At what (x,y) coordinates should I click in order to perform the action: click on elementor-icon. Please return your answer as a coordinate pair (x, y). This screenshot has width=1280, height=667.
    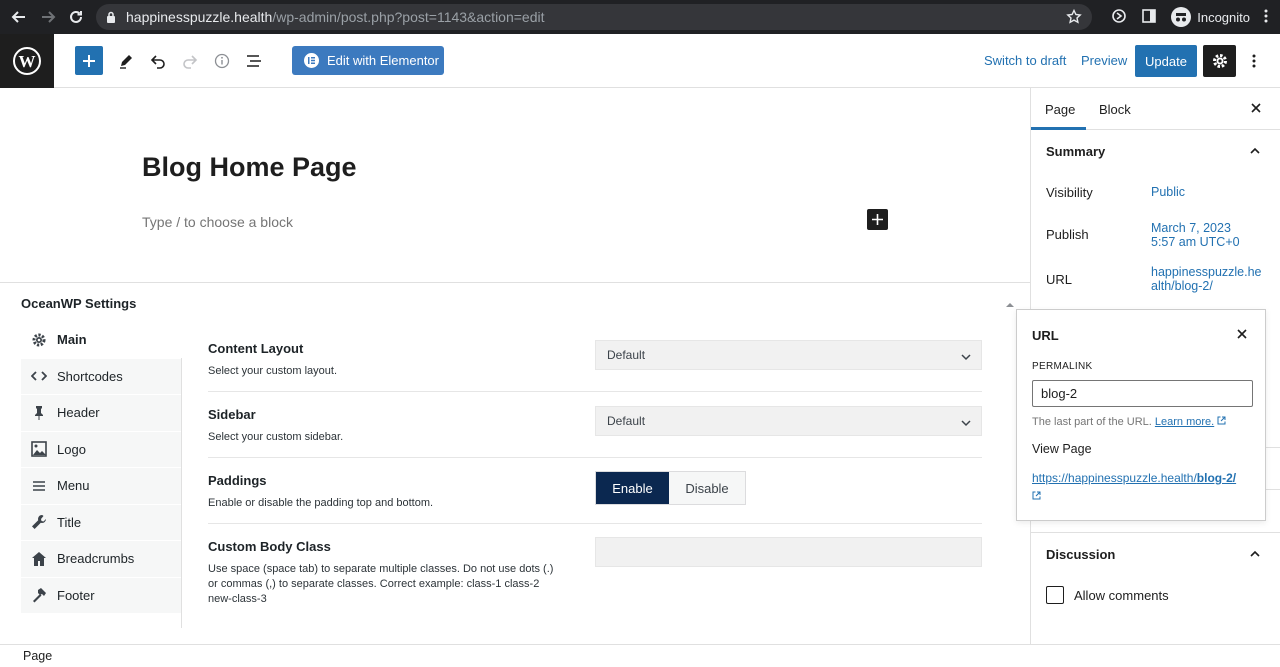
    Looking at the image, I should click on (311, 60).